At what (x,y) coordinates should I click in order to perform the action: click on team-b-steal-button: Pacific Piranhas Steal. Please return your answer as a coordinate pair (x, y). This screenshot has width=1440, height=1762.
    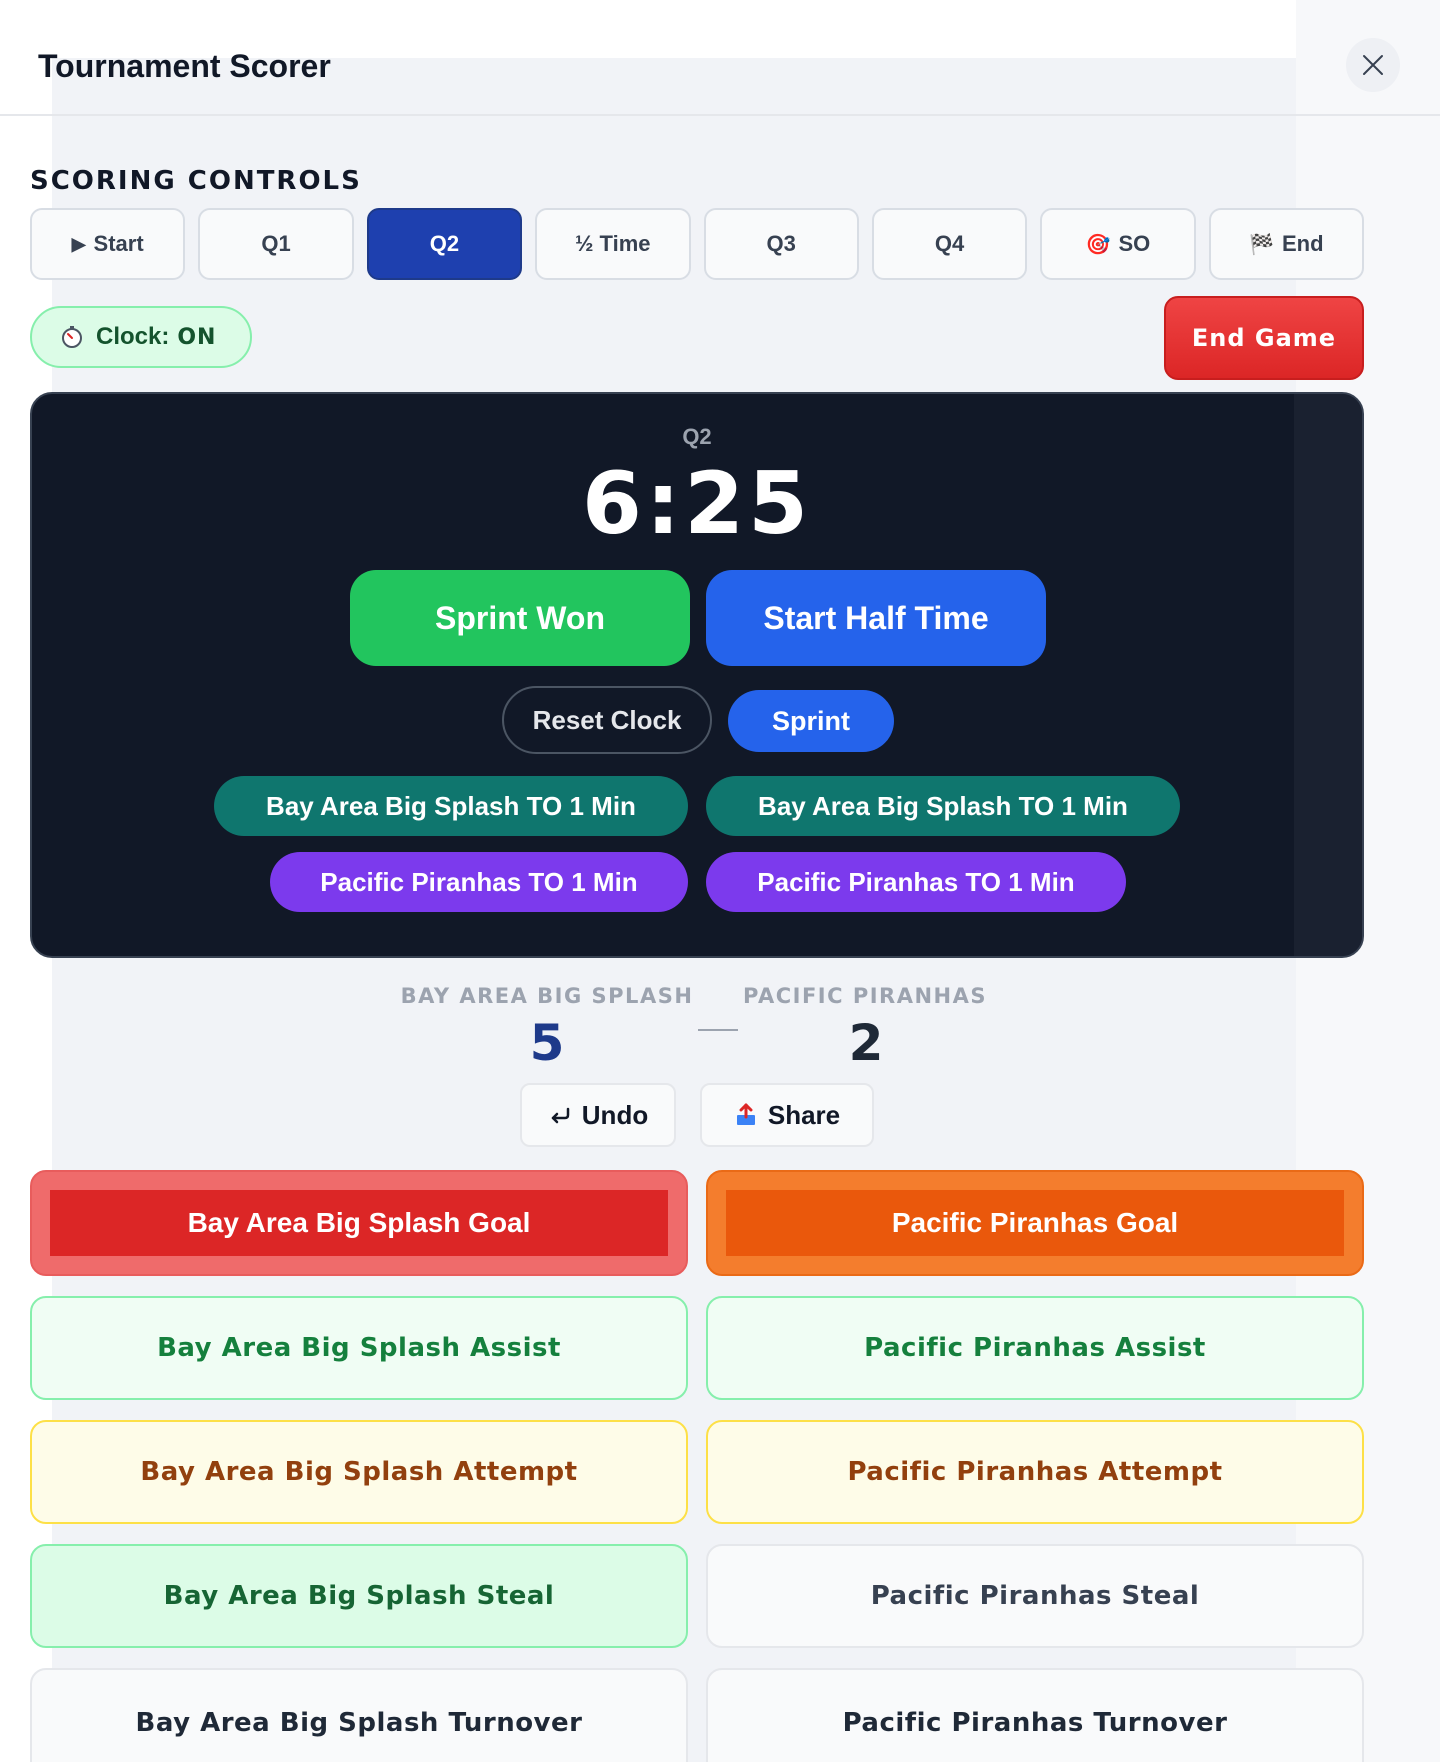
    Looking at the image, I should click on (1035, 1596).